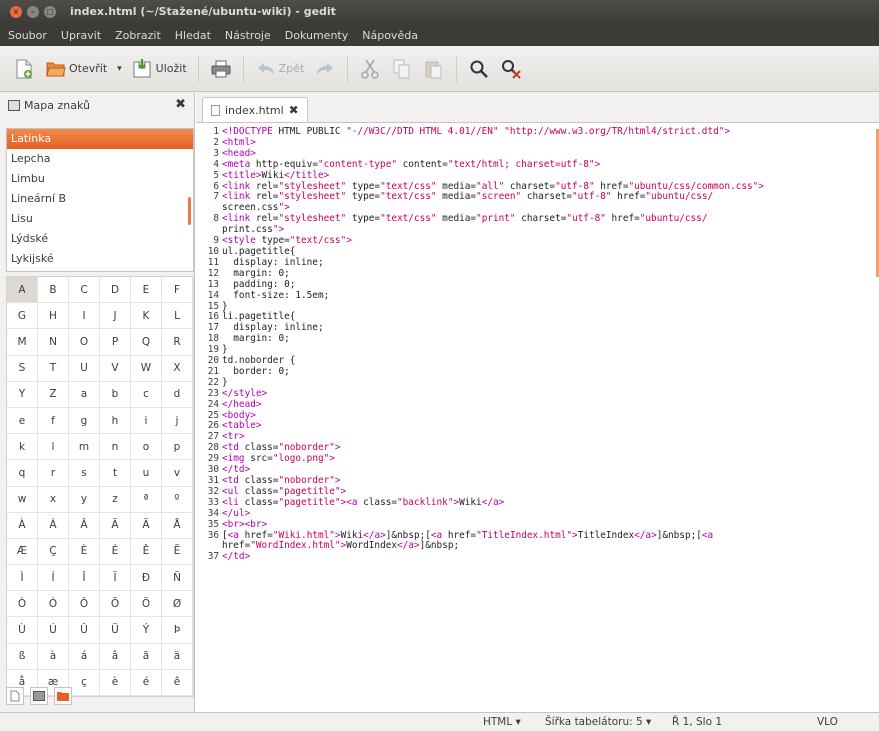 This screenshot has height=731, width=879. What do you see at coordinates (177, 578) in the screenshot?
I see `char-cell: Ñ` at bounding box center [177, 578].